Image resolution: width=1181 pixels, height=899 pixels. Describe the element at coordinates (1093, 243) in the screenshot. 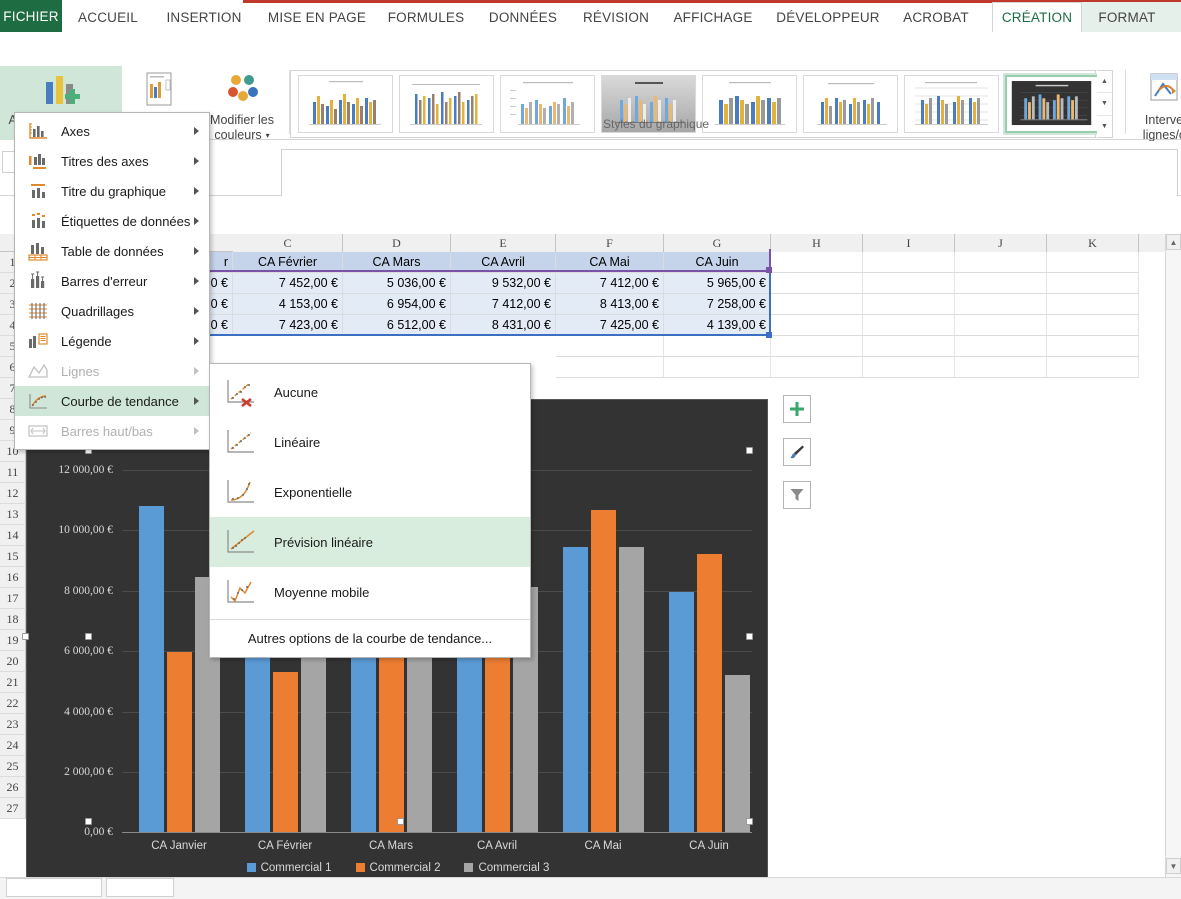

I see `column-header-K: K` at that location.